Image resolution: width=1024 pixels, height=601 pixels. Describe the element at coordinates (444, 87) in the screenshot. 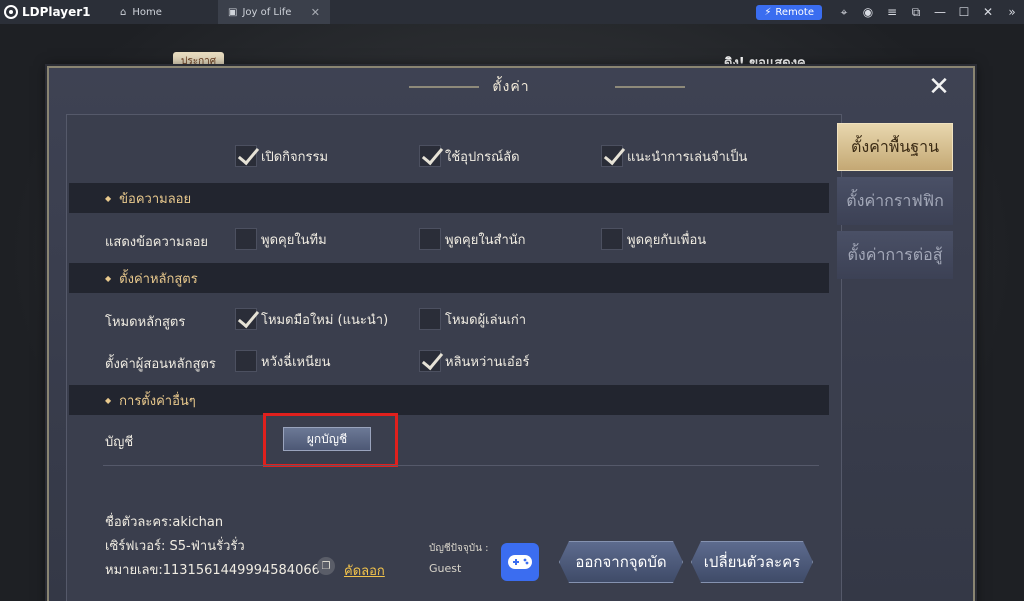

I see `header-ornament-left` at that location.